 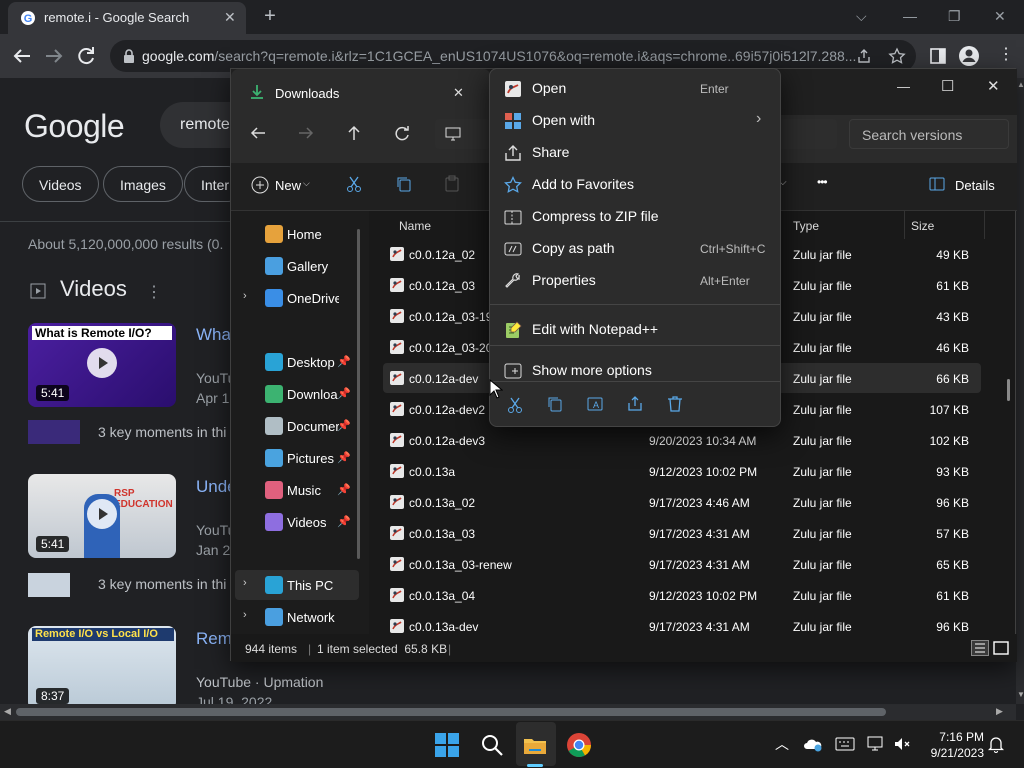 I want to click on explorer-close-button: ✕, so click(x=993, y=86).